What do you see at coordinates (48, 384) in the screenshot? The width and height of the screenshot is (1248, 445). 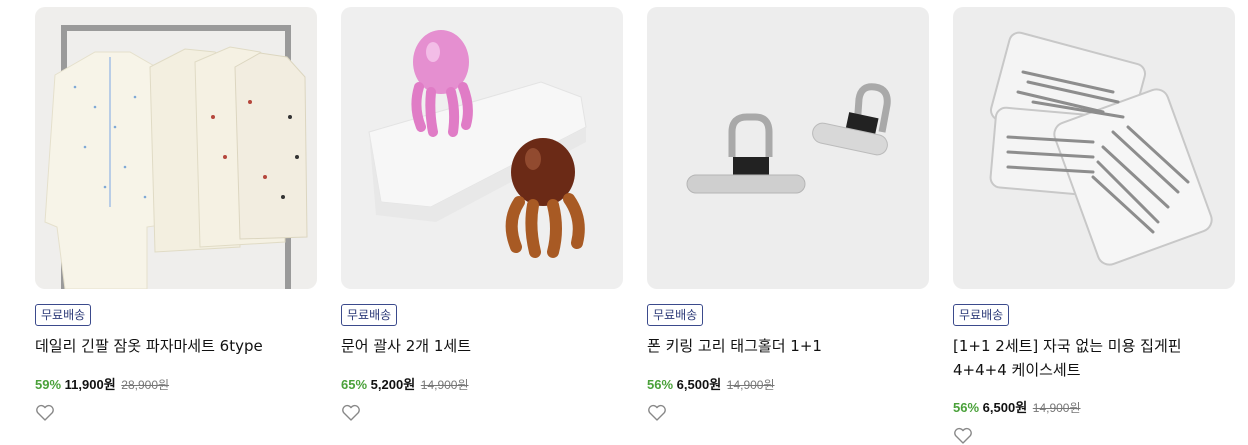 I see `discount-rate: 59%` at bounding box center [48, 384].